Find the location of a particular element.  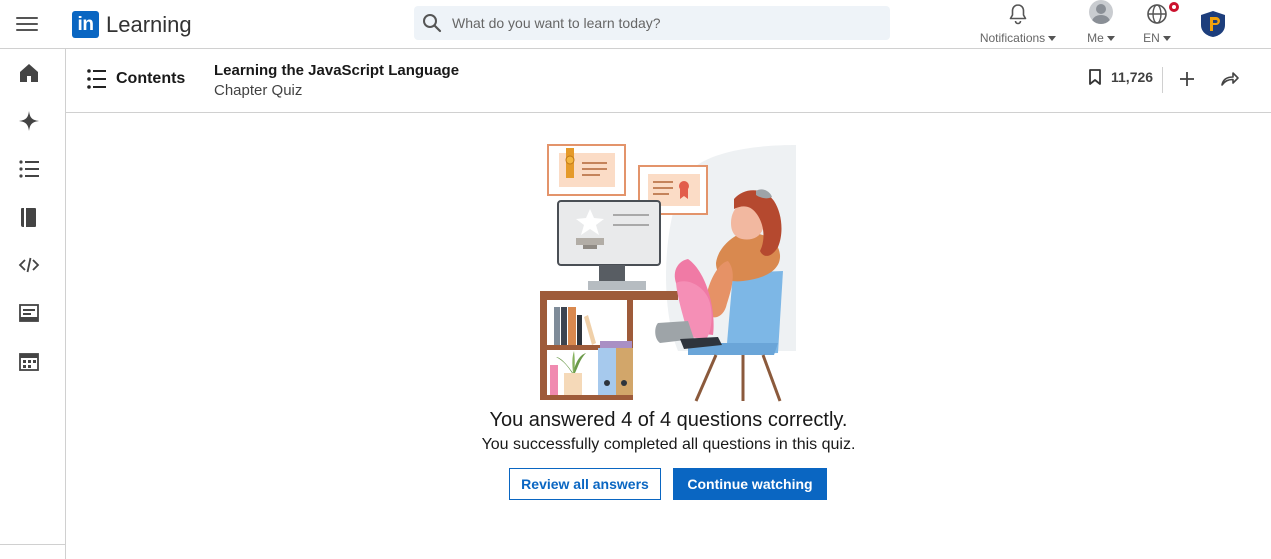

course-title: Learning the JavaScript Language is located at coordinates (336, 70).